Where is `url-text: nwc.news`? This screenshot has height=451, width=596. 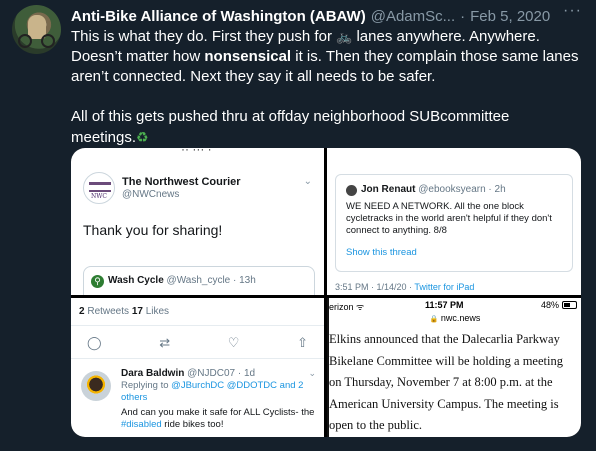
url-text: nwc.news is located at coordinates (459, 318).